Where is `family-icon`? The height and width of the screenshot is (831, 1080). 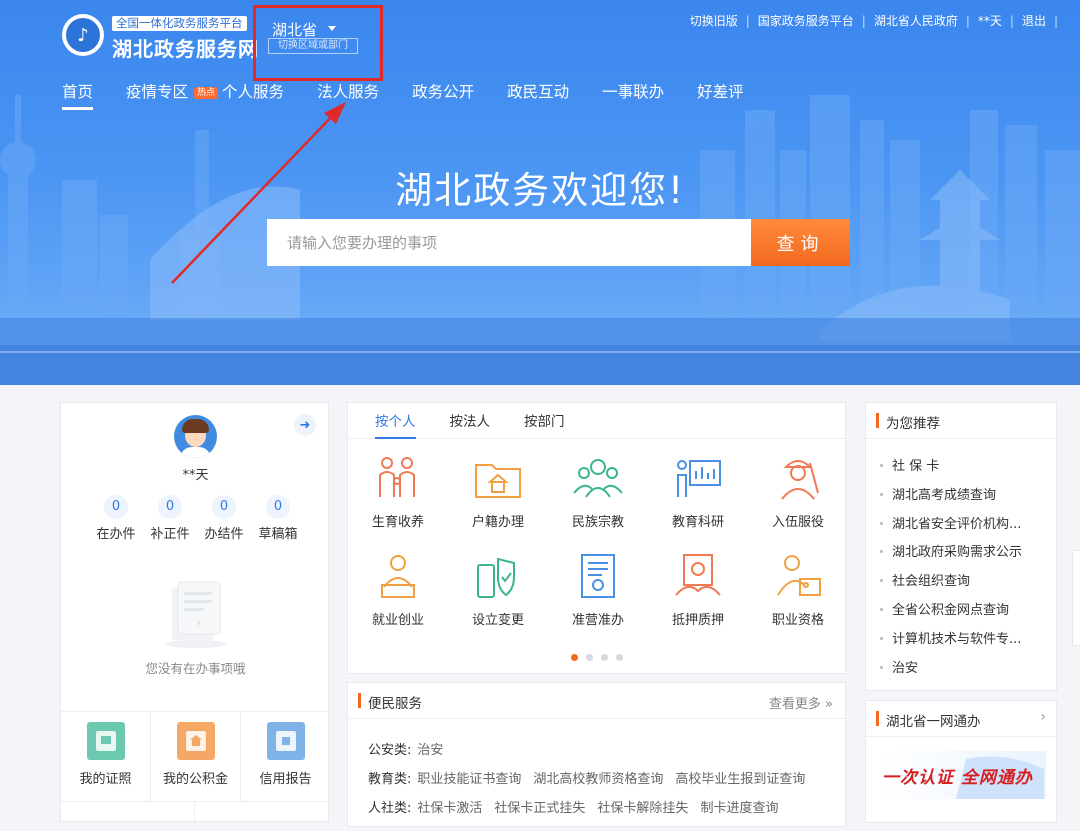
family-icon is located at coordinates (397, 477).